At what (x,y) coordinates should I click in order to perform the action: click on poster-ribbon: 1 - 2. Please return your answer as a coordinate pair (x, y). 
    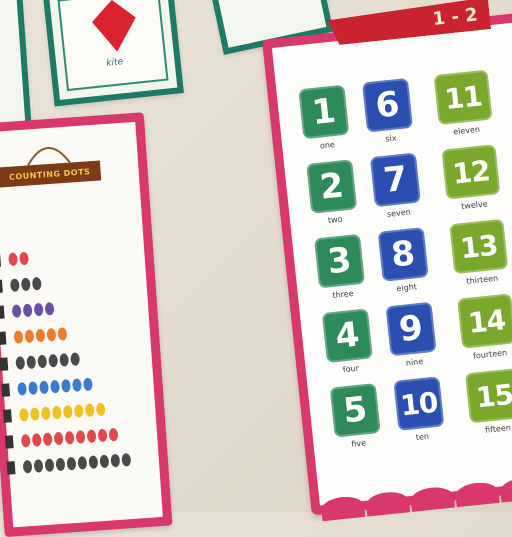
    Looking at the image, I should click on (409, 23).